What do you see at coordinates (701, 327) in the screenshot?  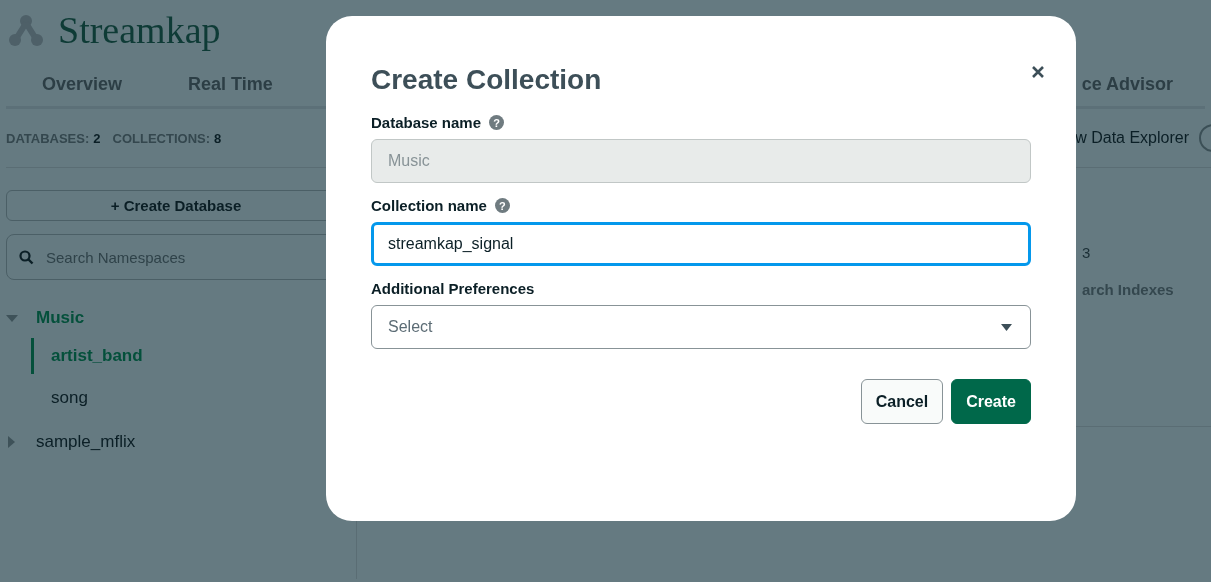 I see `select-dropdown: Select` at bounding box center [701, 327].